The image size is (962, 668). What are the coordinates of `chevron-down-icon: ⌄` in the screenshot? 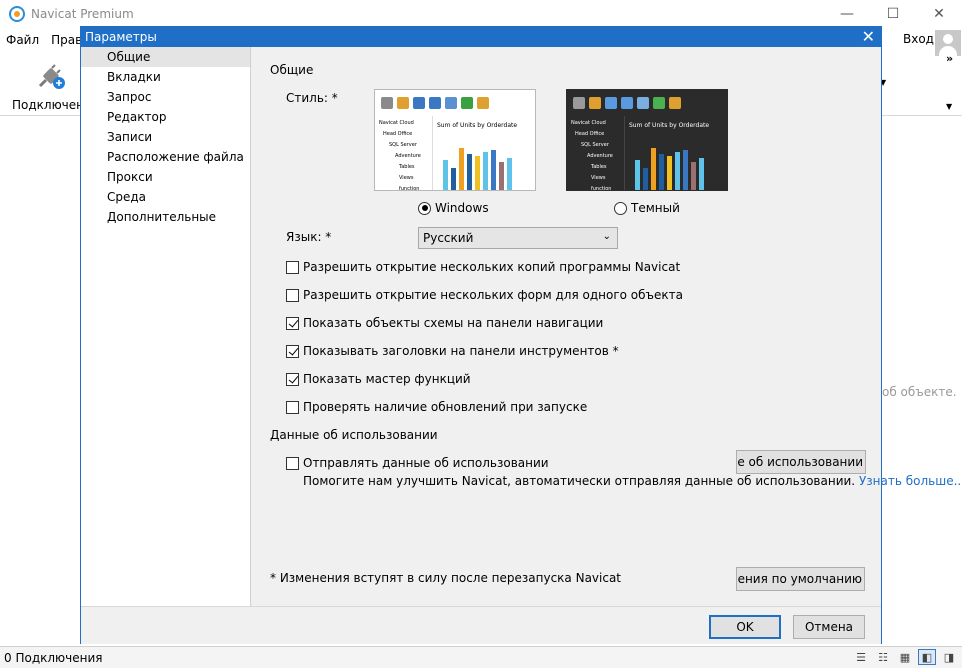 It's located at (606, 236).